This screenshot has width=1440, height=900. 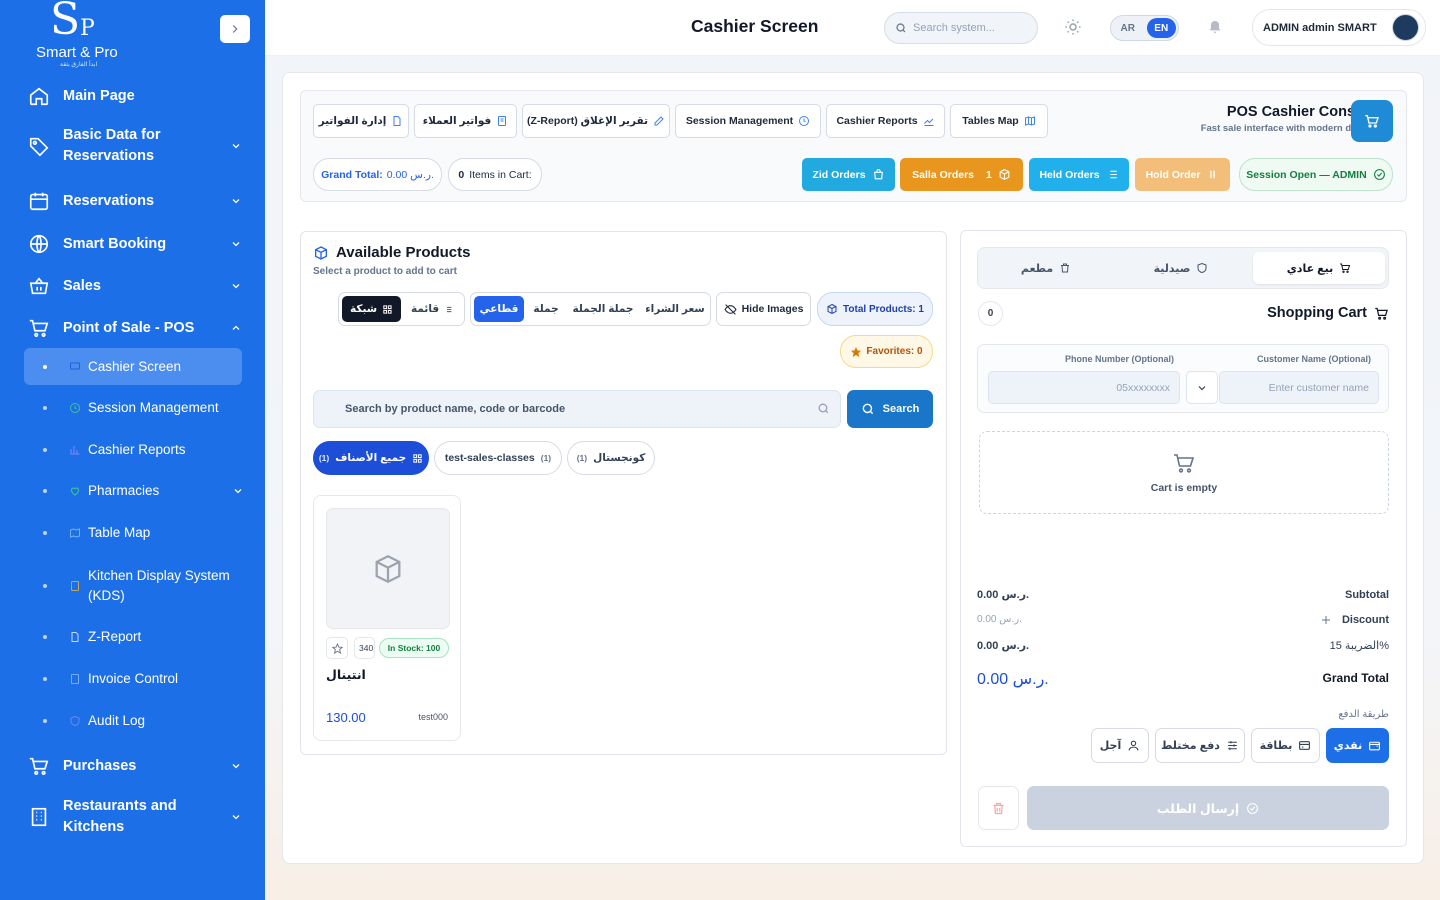 I want to click on discount-value: 0.00 ر.س., so click(x=999, y=619).